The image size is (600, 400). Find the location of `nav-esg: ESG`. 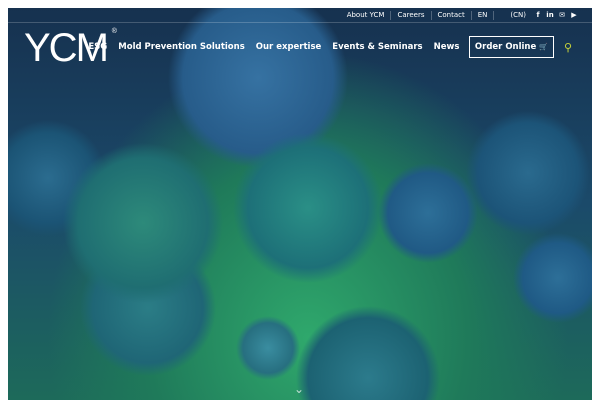

nav-esg: ESG is located at coordinates (98, 47).